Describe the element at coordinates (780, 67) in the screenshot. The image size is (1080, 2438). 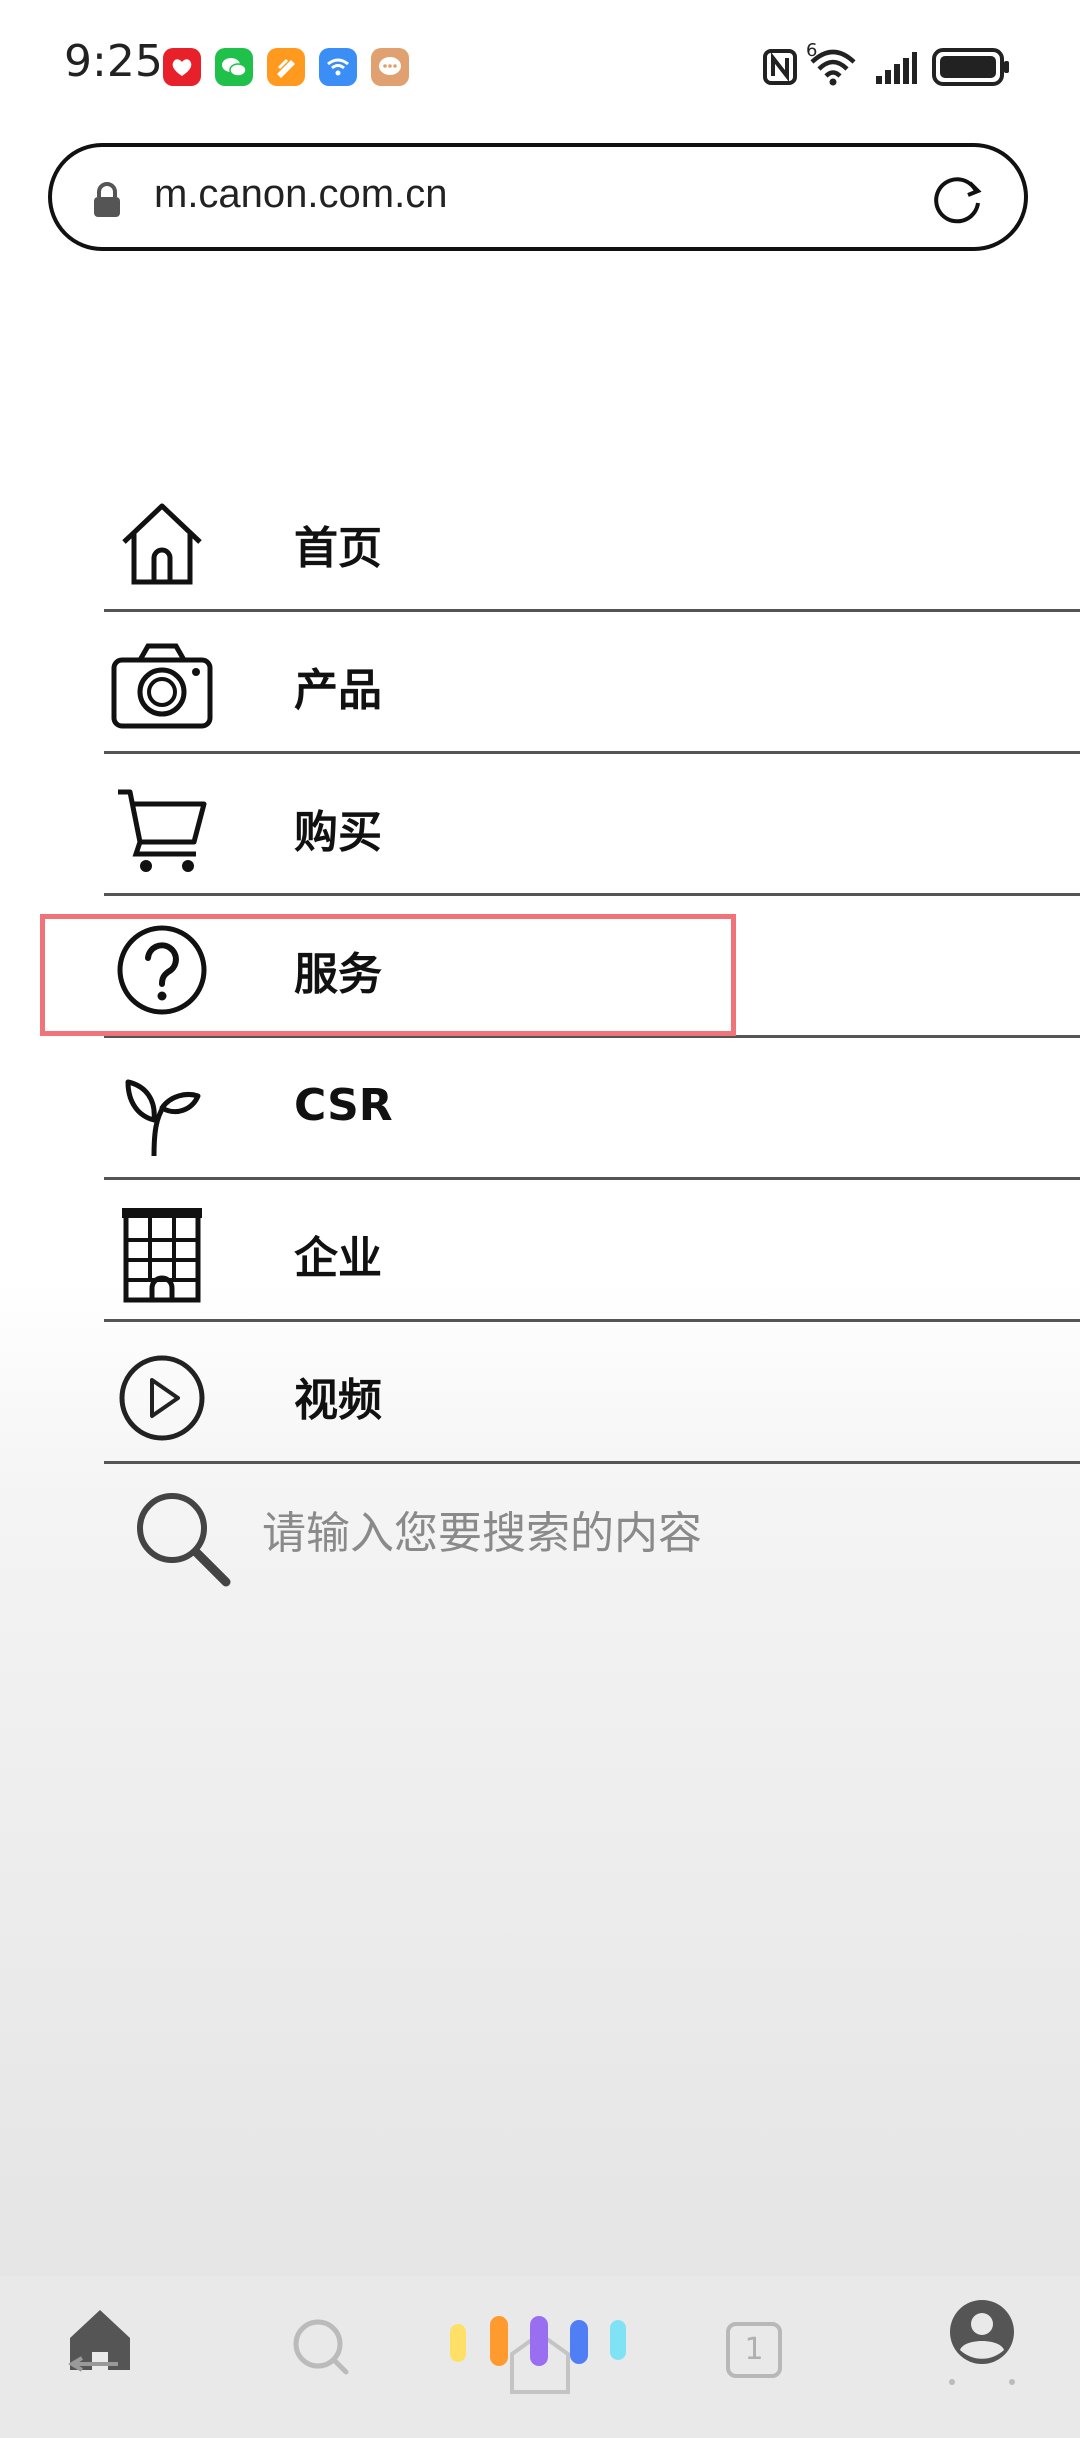
I see `nfc-icon` at that location.